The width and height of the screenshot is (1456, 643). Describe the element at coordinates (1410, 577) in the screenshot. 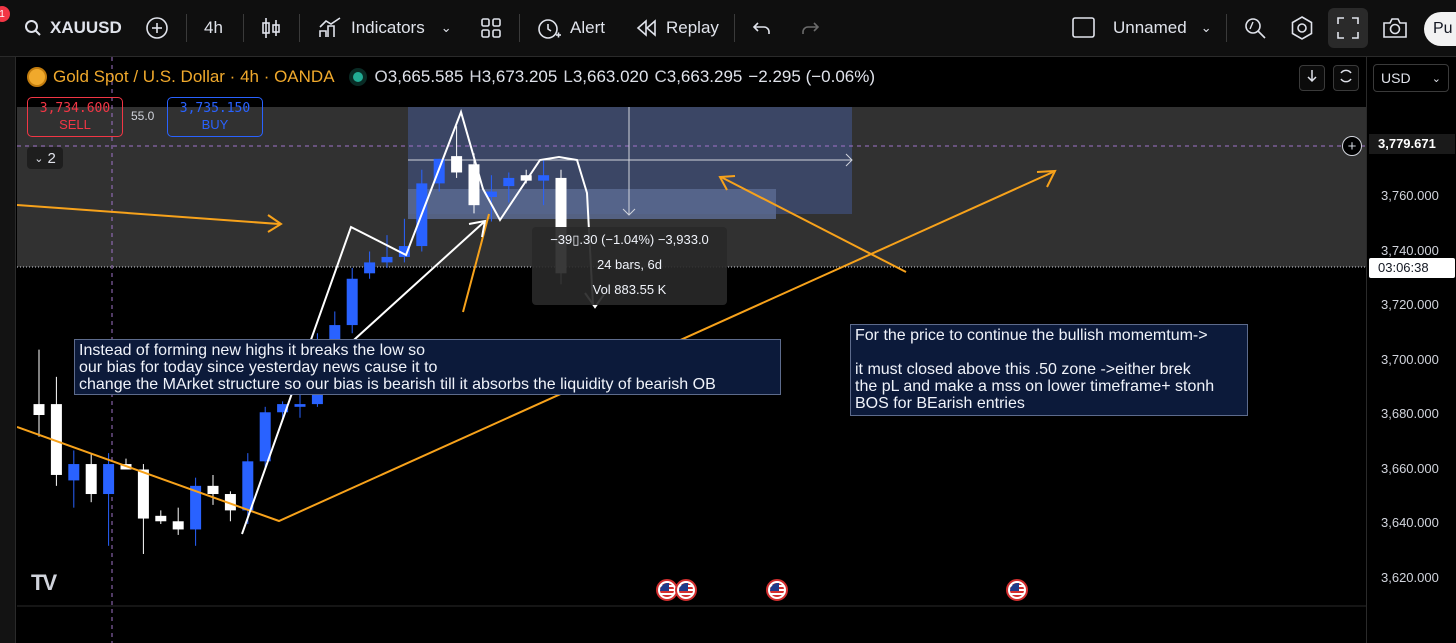

I see `price-tick-label: 3,620.000` at that location.